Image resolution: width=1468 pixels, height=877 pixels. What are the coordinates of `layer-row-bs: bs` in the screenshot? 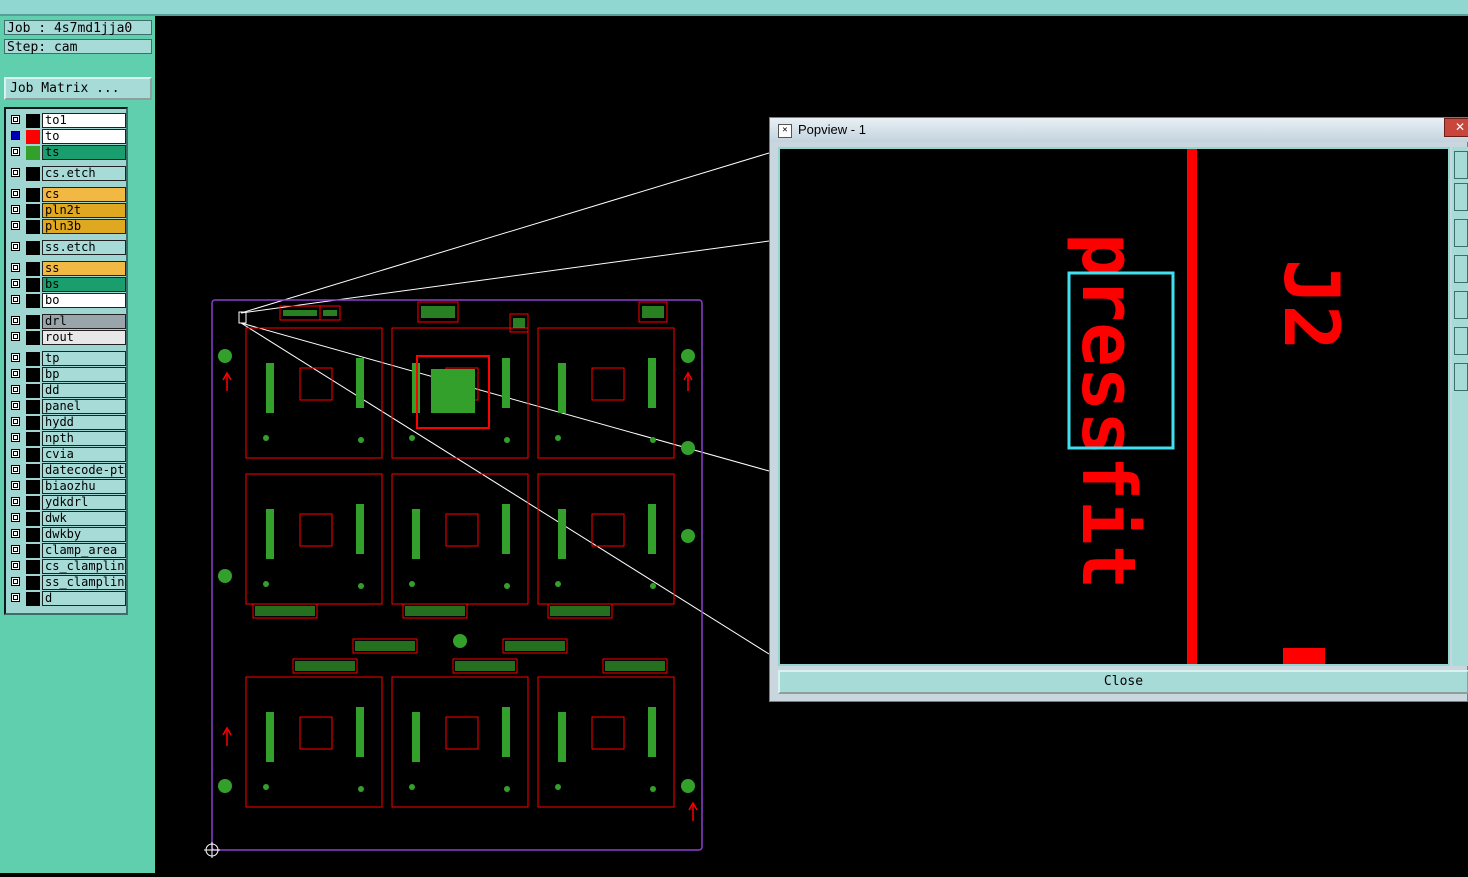 It's located at (67, 284).